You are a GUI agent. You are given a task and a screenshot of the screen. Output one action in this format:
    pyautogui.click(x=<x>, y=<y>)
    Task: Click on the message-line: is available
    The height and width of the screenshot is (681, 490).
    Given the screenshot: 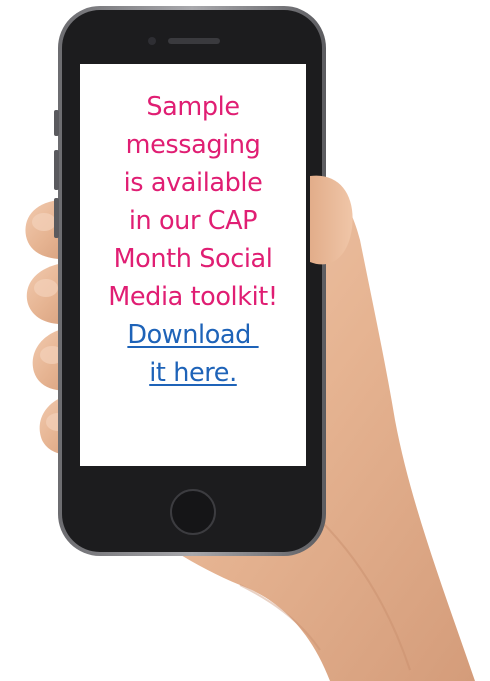 What is the action you would take?
    pyautogui.click(x=193, y=183)
    